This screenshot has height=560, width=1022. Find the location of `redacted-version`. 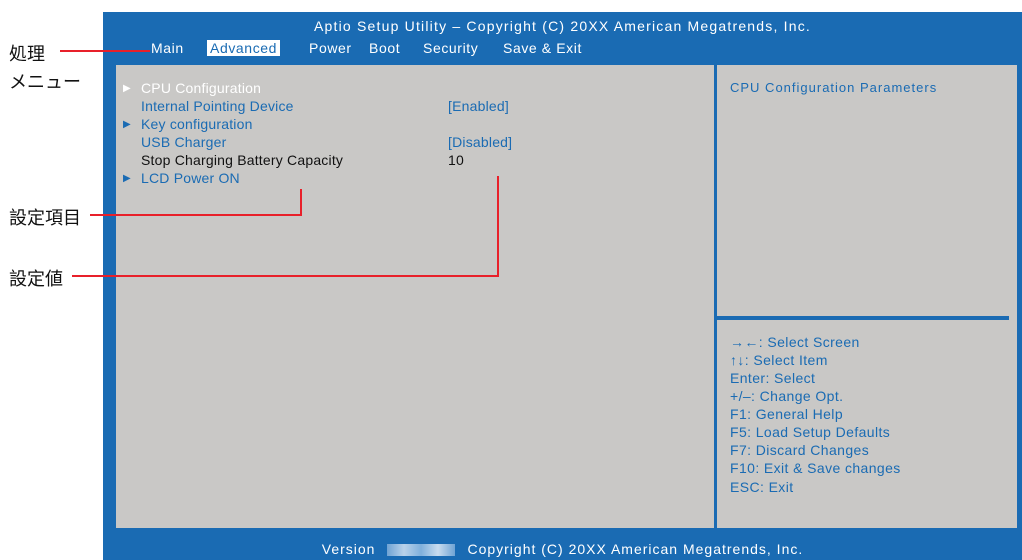

redacted-version is located at coordinates (421, 550).